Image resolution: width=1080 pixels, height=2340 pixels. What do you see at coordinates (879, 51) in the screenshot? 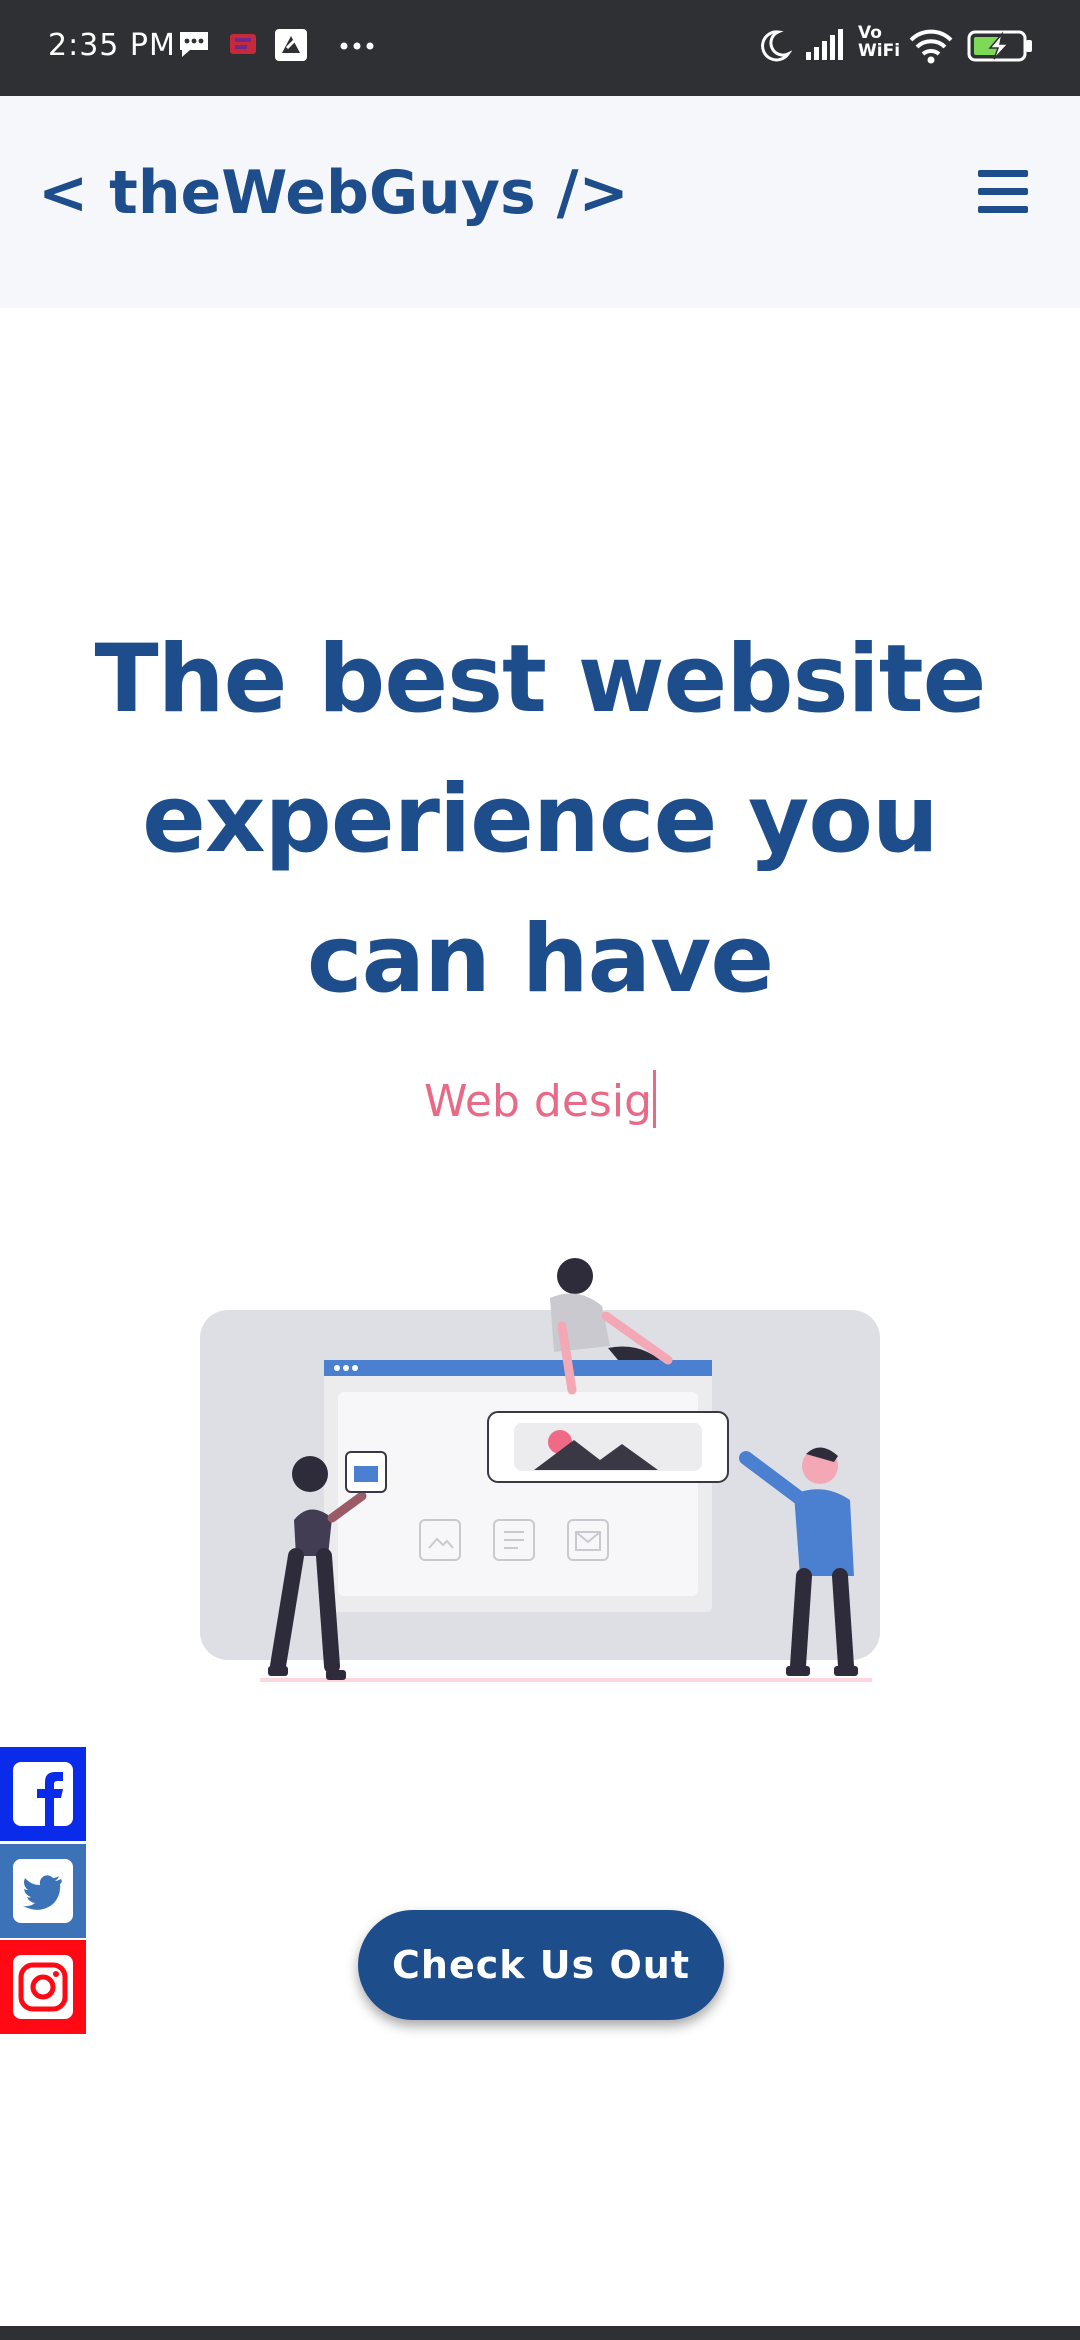
I see `vowifi-label: WiFi` at bounding box center [879, 51].